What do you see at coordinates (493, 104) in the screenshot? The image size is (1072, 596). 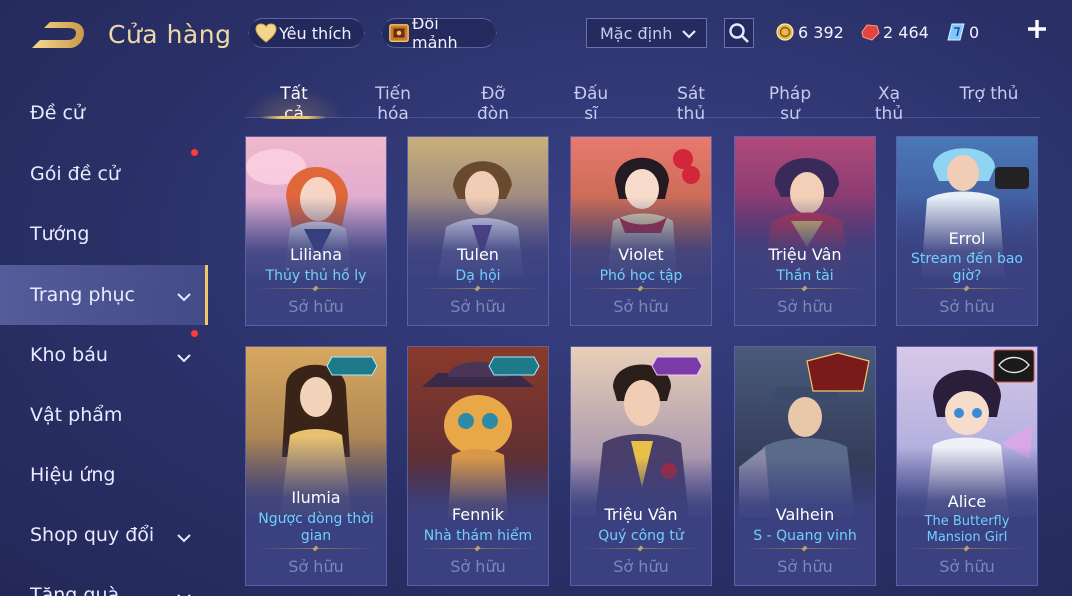 I see `tab-tank: Đỡ đòn` at bounding box center [493, 104].